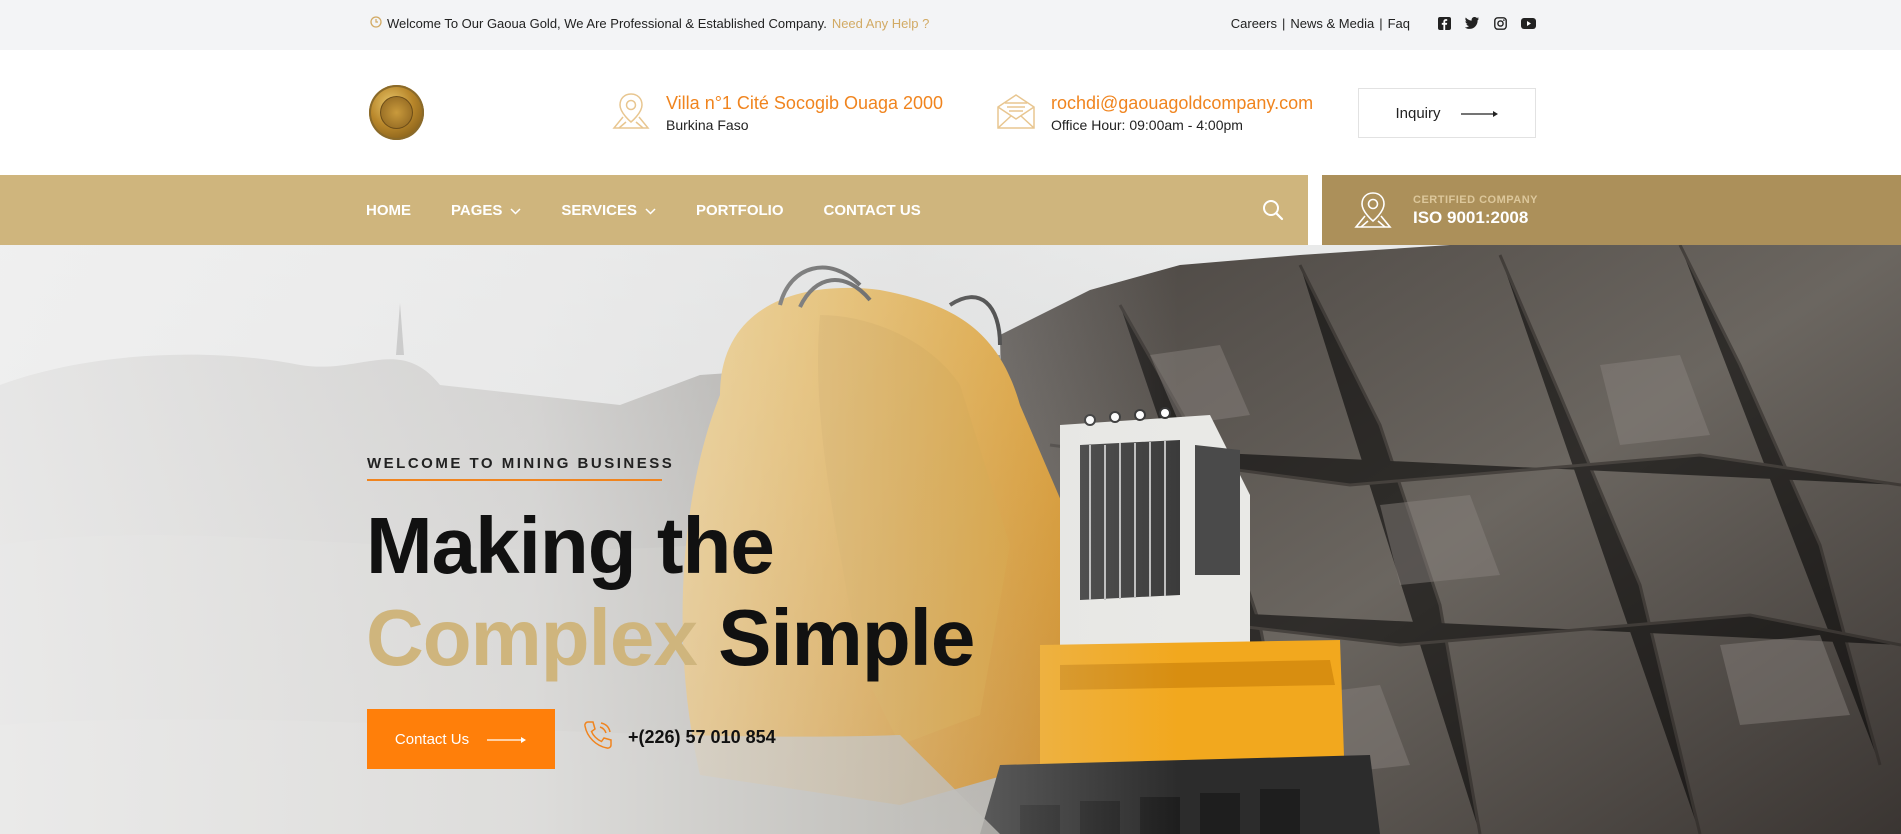 Image resolution: width=1901 pixels, height=834 pixels. I want to click on main-nav: HOME PAGES SERVICES PORTFOLIO CONTACT US, so click(654, 210).